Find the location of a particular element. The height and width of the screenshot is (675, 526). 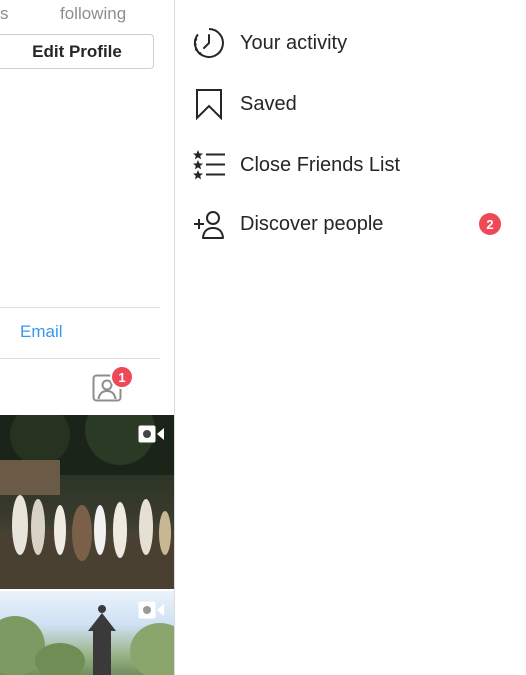

close-friends-list-icon is located at coordinates (209, 165).